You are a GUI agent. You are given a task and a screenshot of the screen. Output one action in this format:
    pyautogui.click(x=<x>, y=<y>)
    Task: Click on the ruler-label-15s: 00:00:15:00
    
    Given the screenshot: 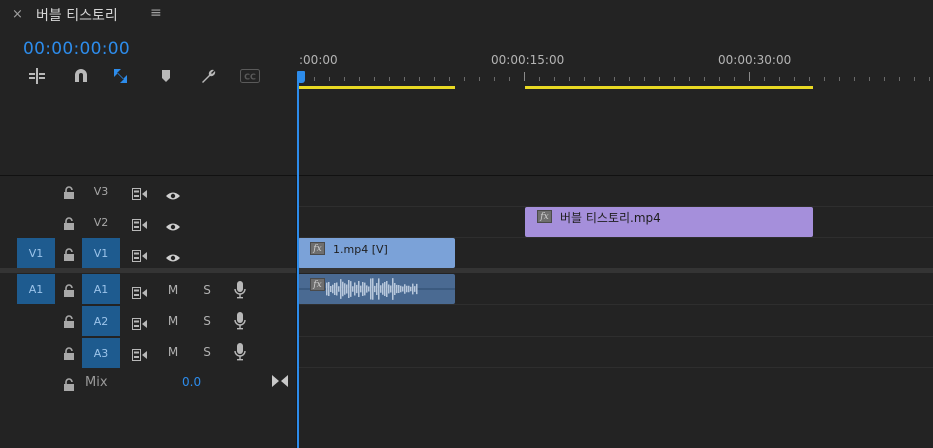 What is the action you would take?
    pyautogui.click(x=528, y=60)
    